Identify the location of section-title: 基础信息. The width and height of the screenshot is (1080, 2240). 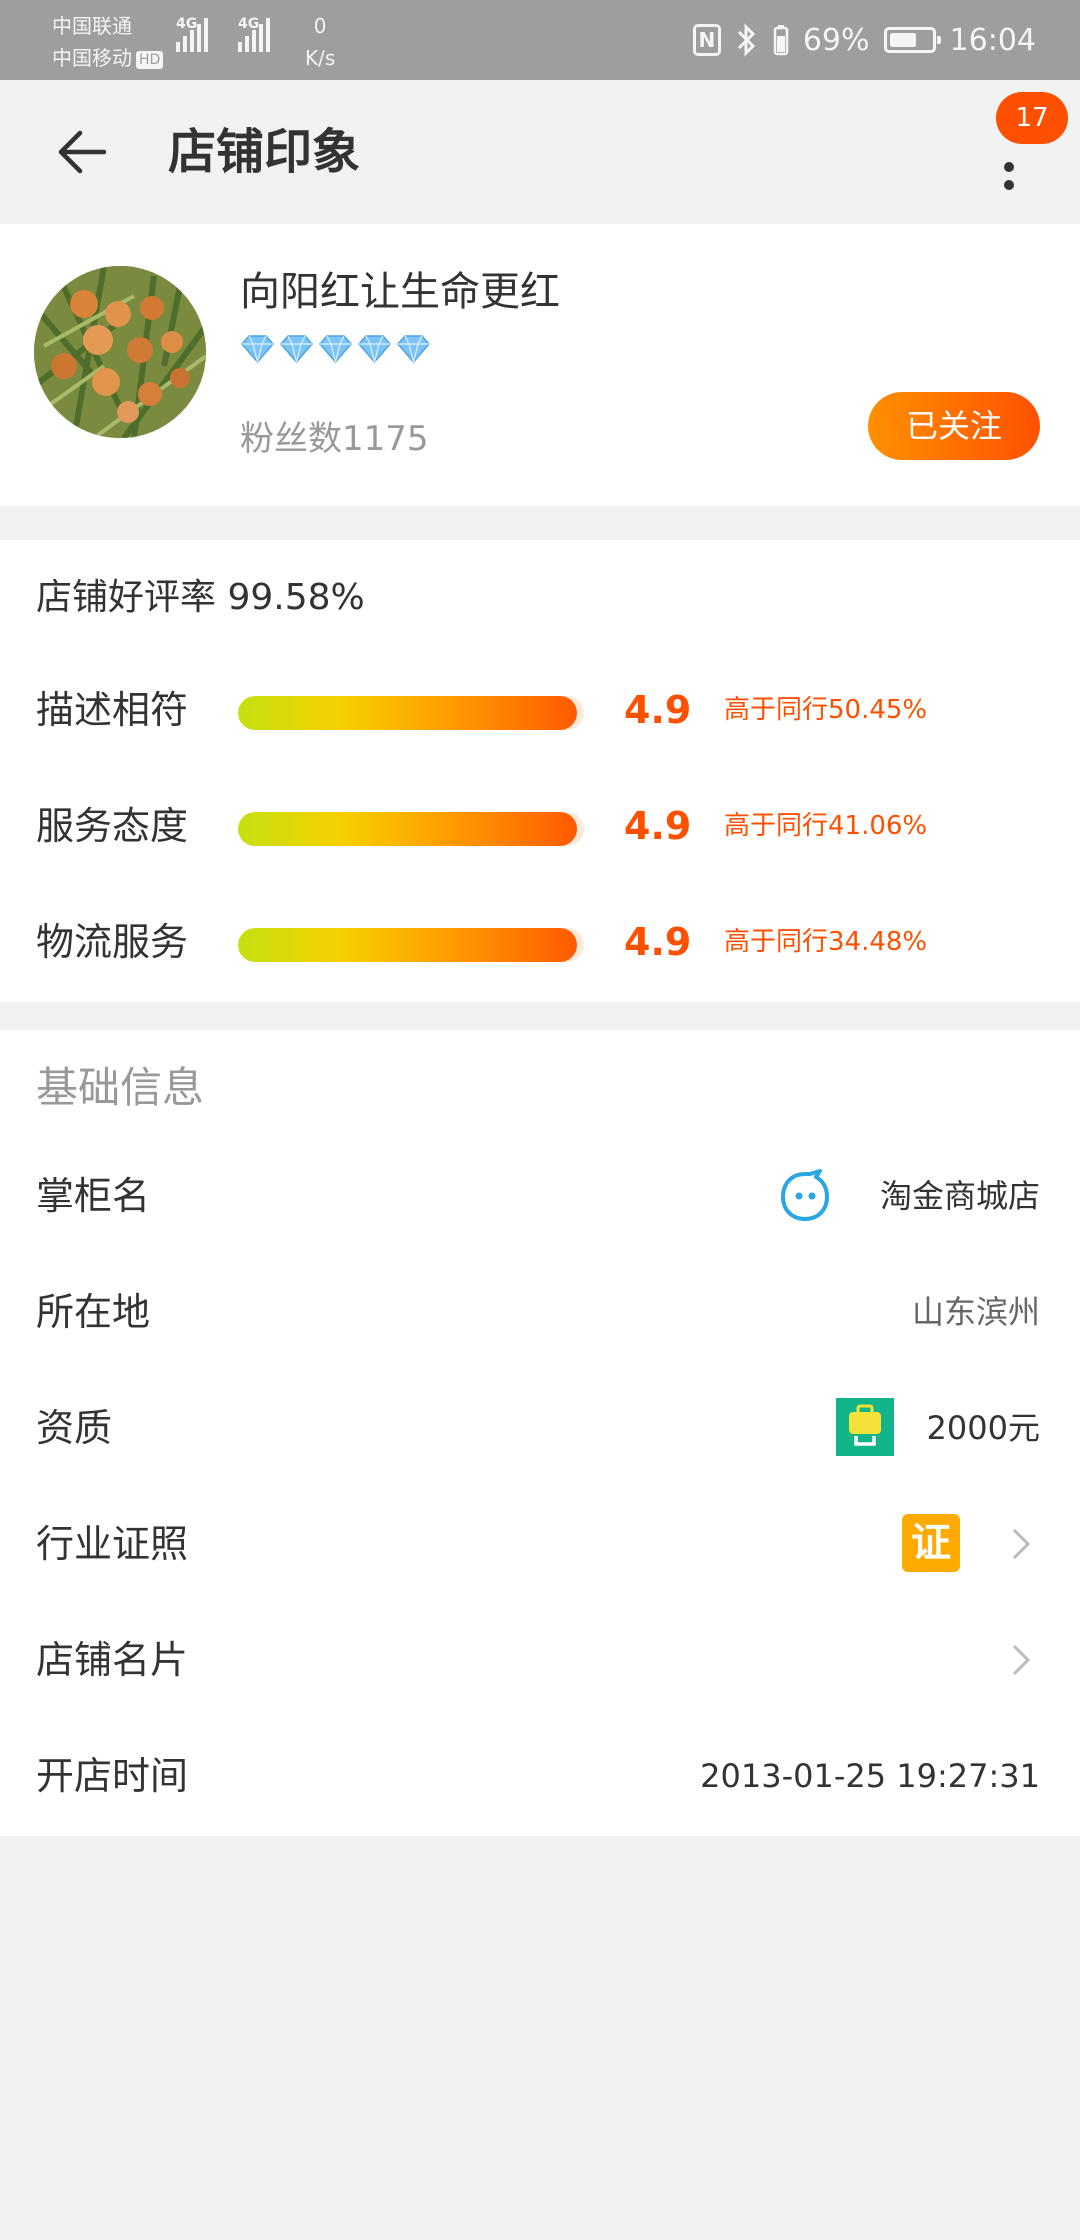
(120, 1087).